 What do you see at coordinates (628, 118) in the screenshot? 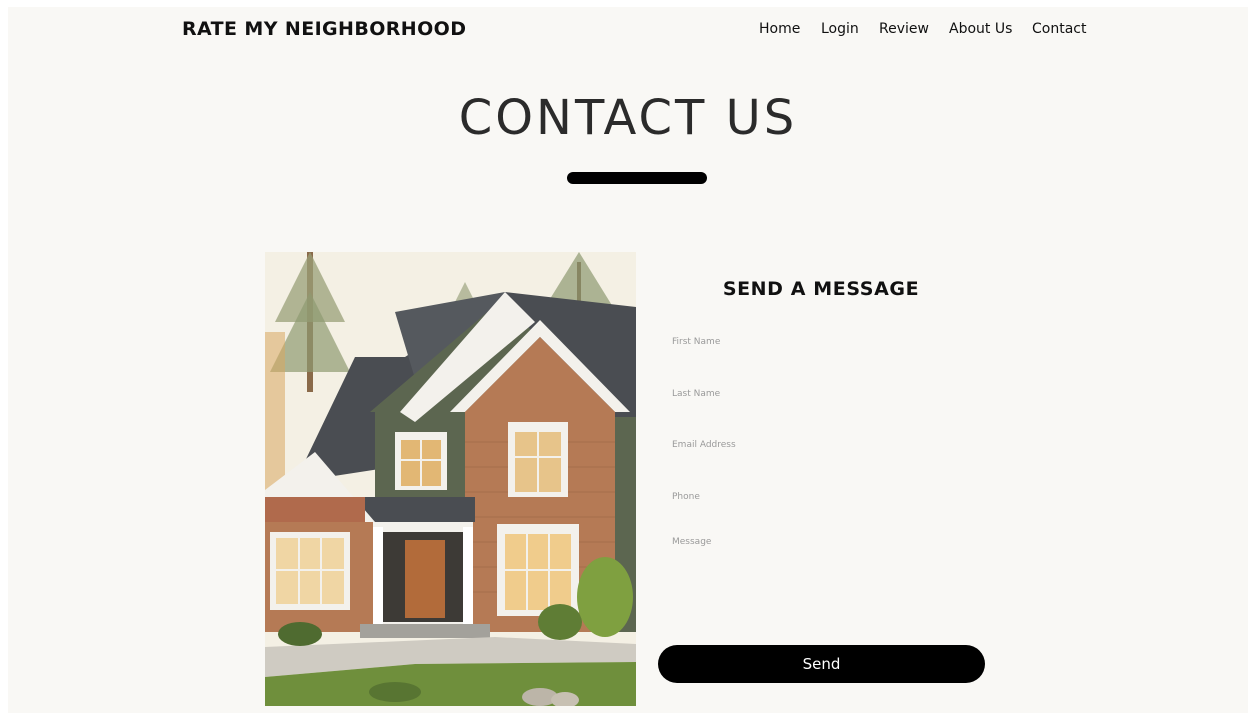
I see `page-title: CONTACT US` at bounding box center [628, 118].